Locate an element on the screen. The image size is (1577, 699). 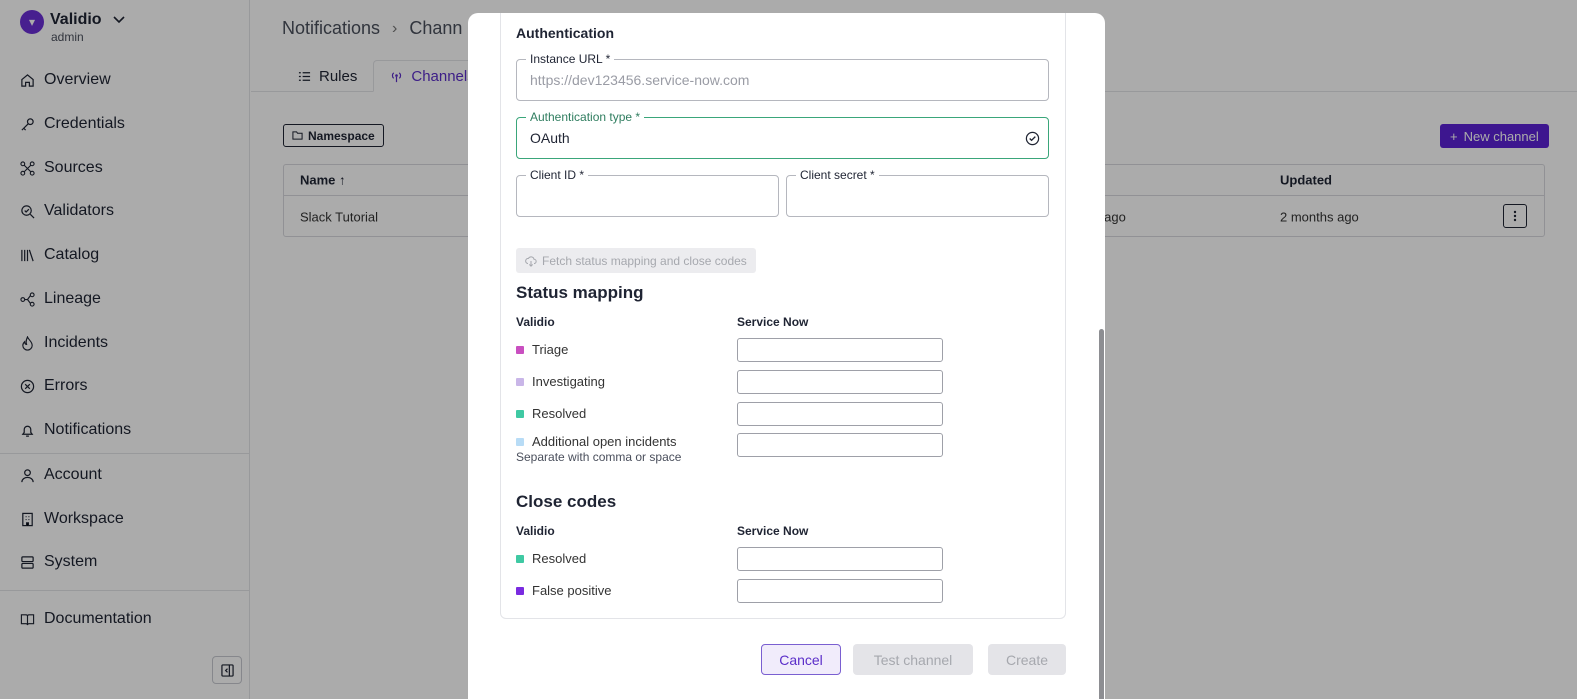
status-row-investigating: Investigating is located at coordinates (560, 381).